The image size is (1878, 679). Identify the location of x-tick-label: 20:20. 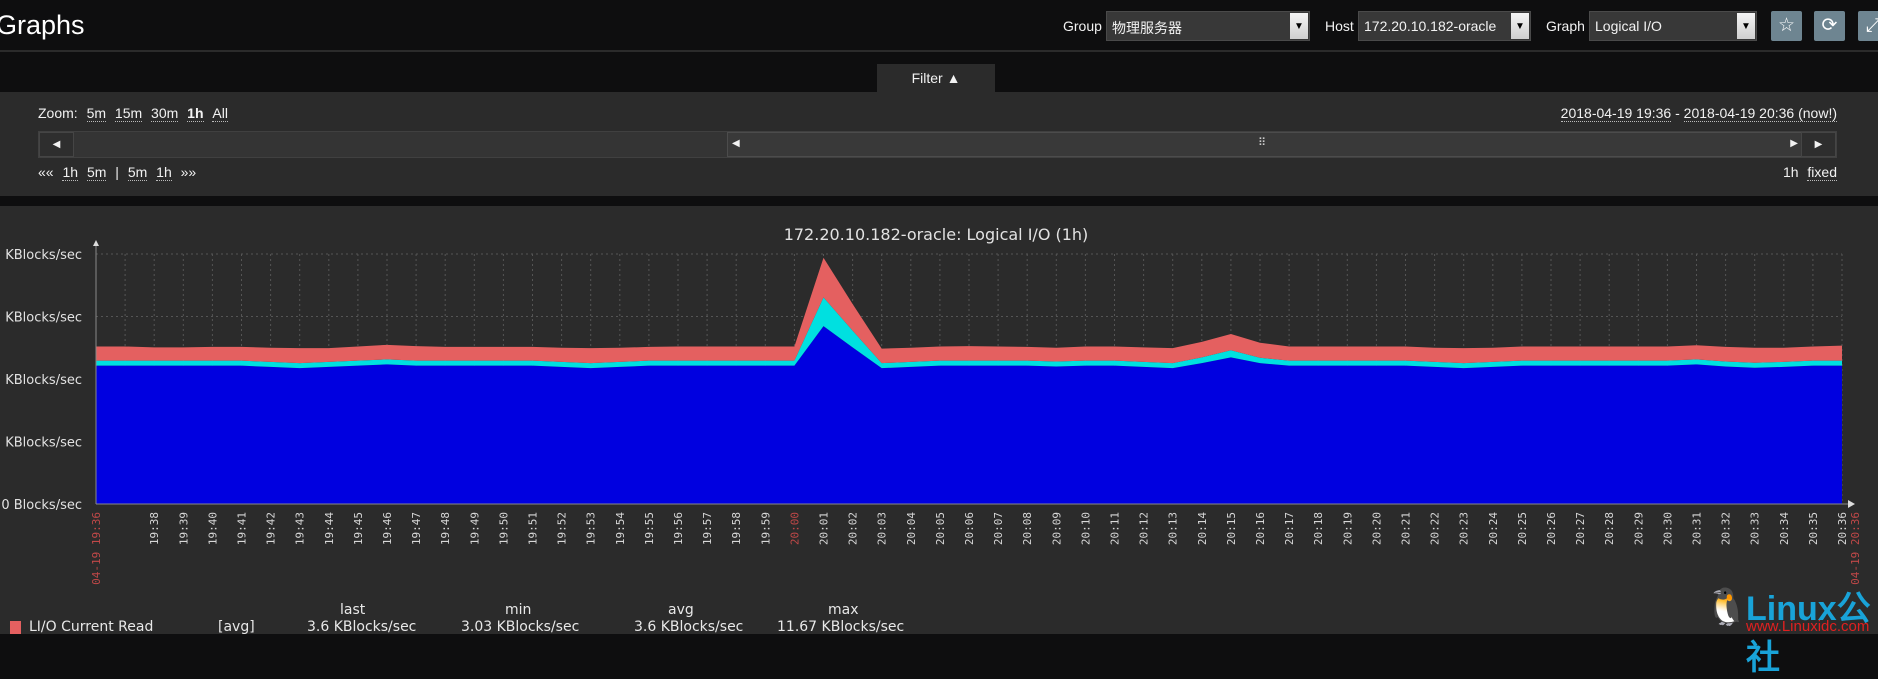
(1376, 528).